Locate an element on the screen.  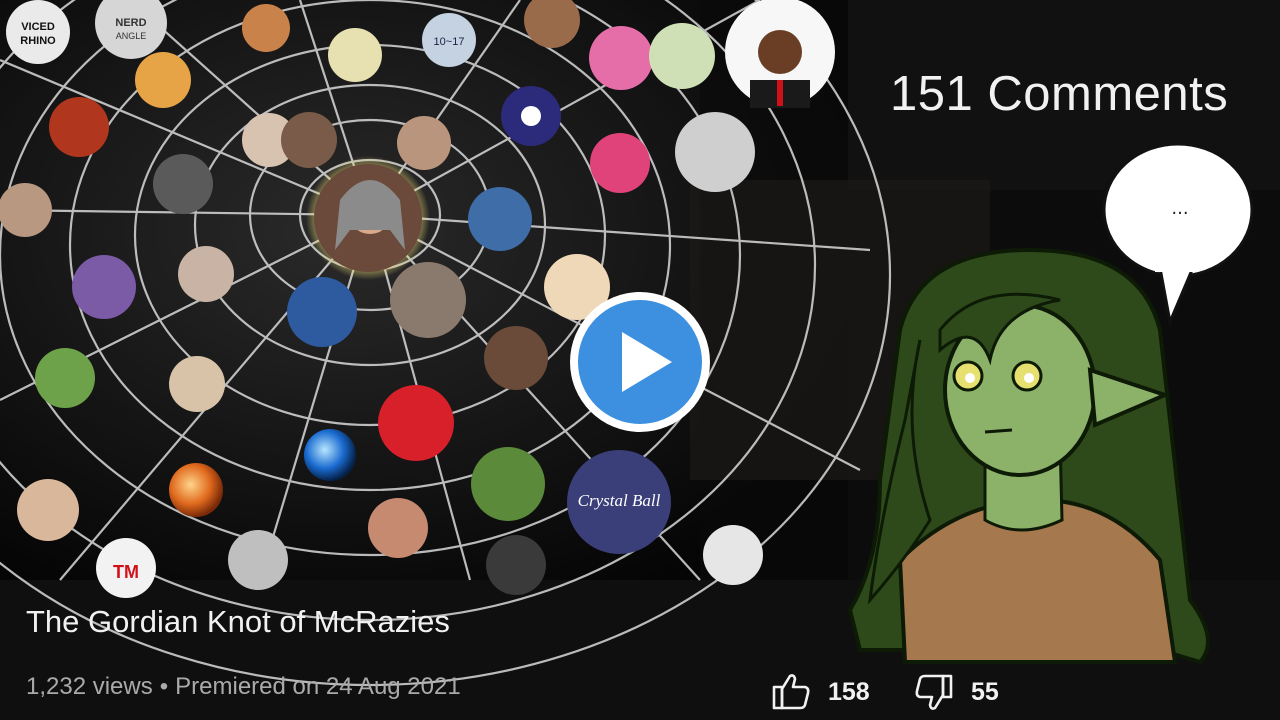
avatar-green-leaf is located at coordinates (355, 55).